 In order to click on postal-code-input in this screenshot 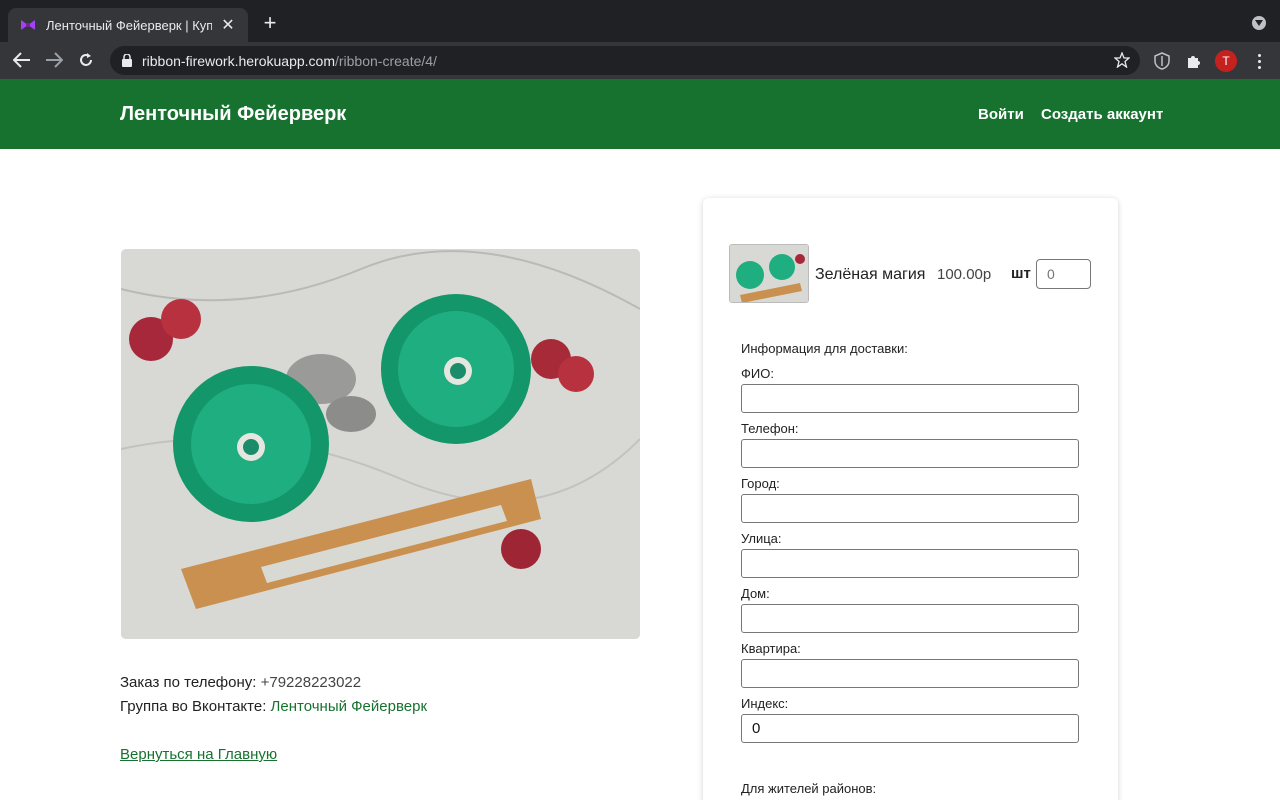, I will do `click(910, 728)`.